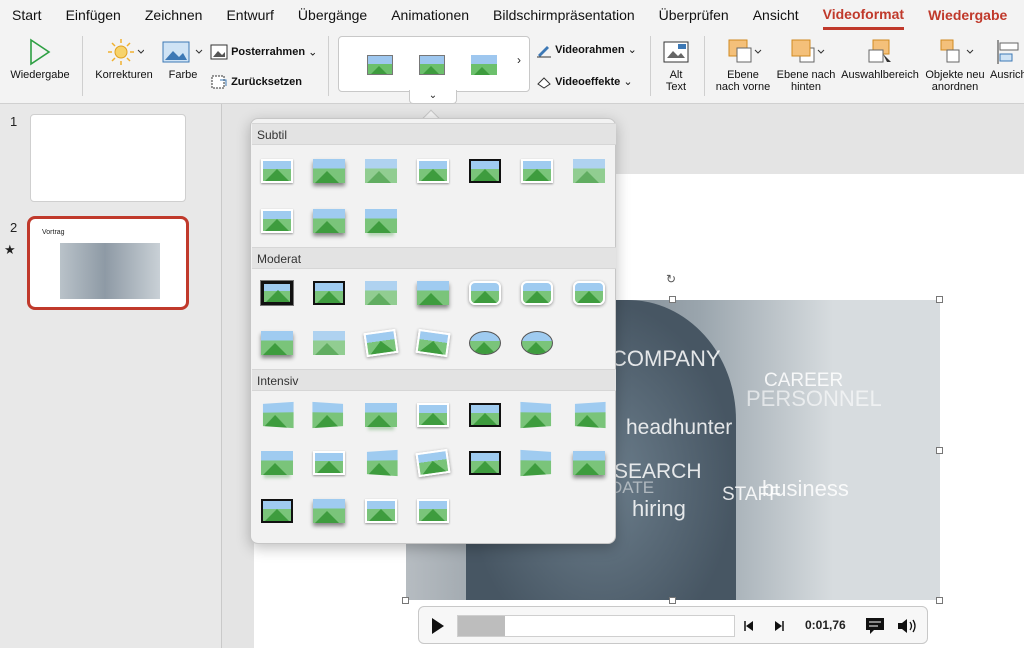  Describe the element at coordinates (591, 82) in the screenshot. I see `video-effects-button: Videoeffekte ⌄` at that location.